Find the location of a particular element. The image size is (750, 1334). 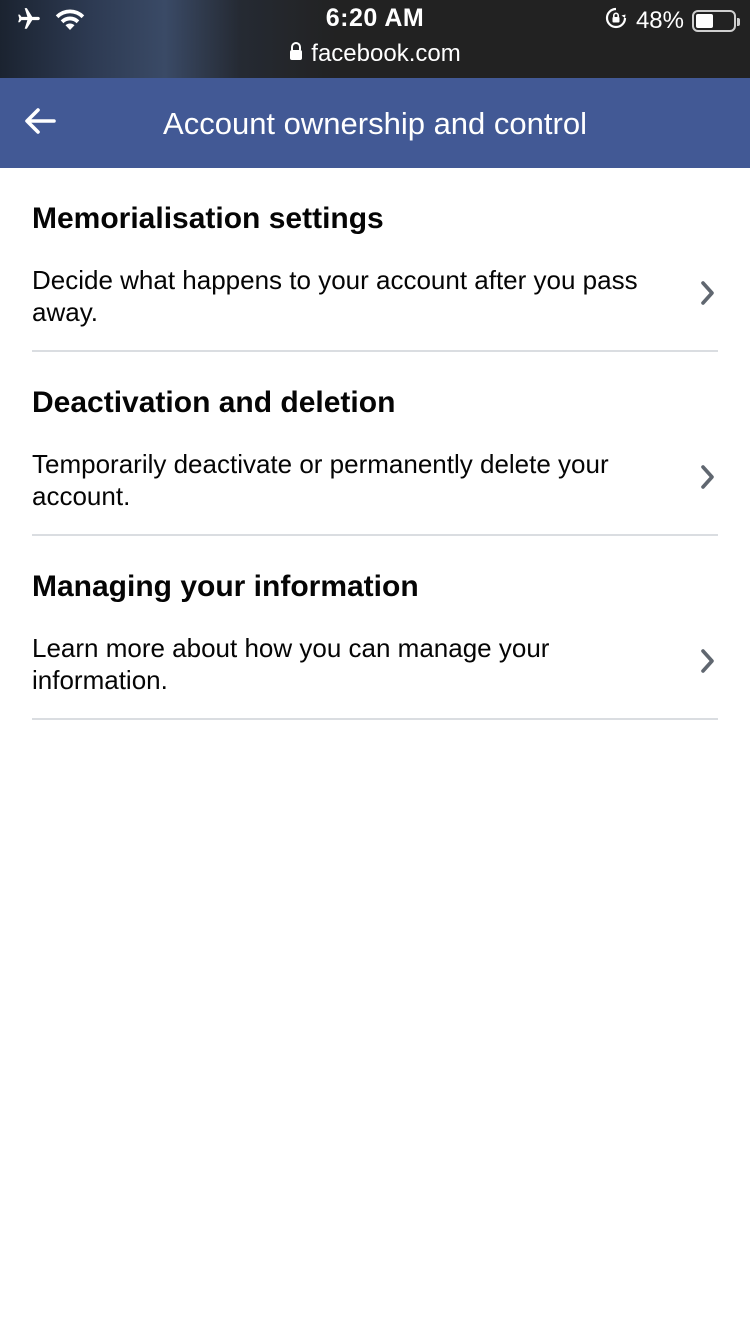

battery-fill is located at coordinates (705, 21).